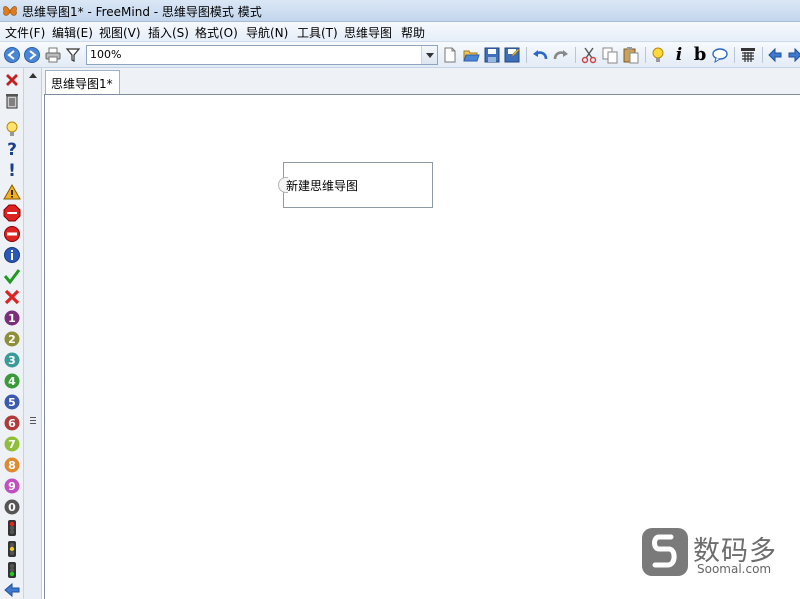 Image resolution: width=800 pixels, height=599 pixels. I want to click on number-6-label: 6, so click(12, 423).